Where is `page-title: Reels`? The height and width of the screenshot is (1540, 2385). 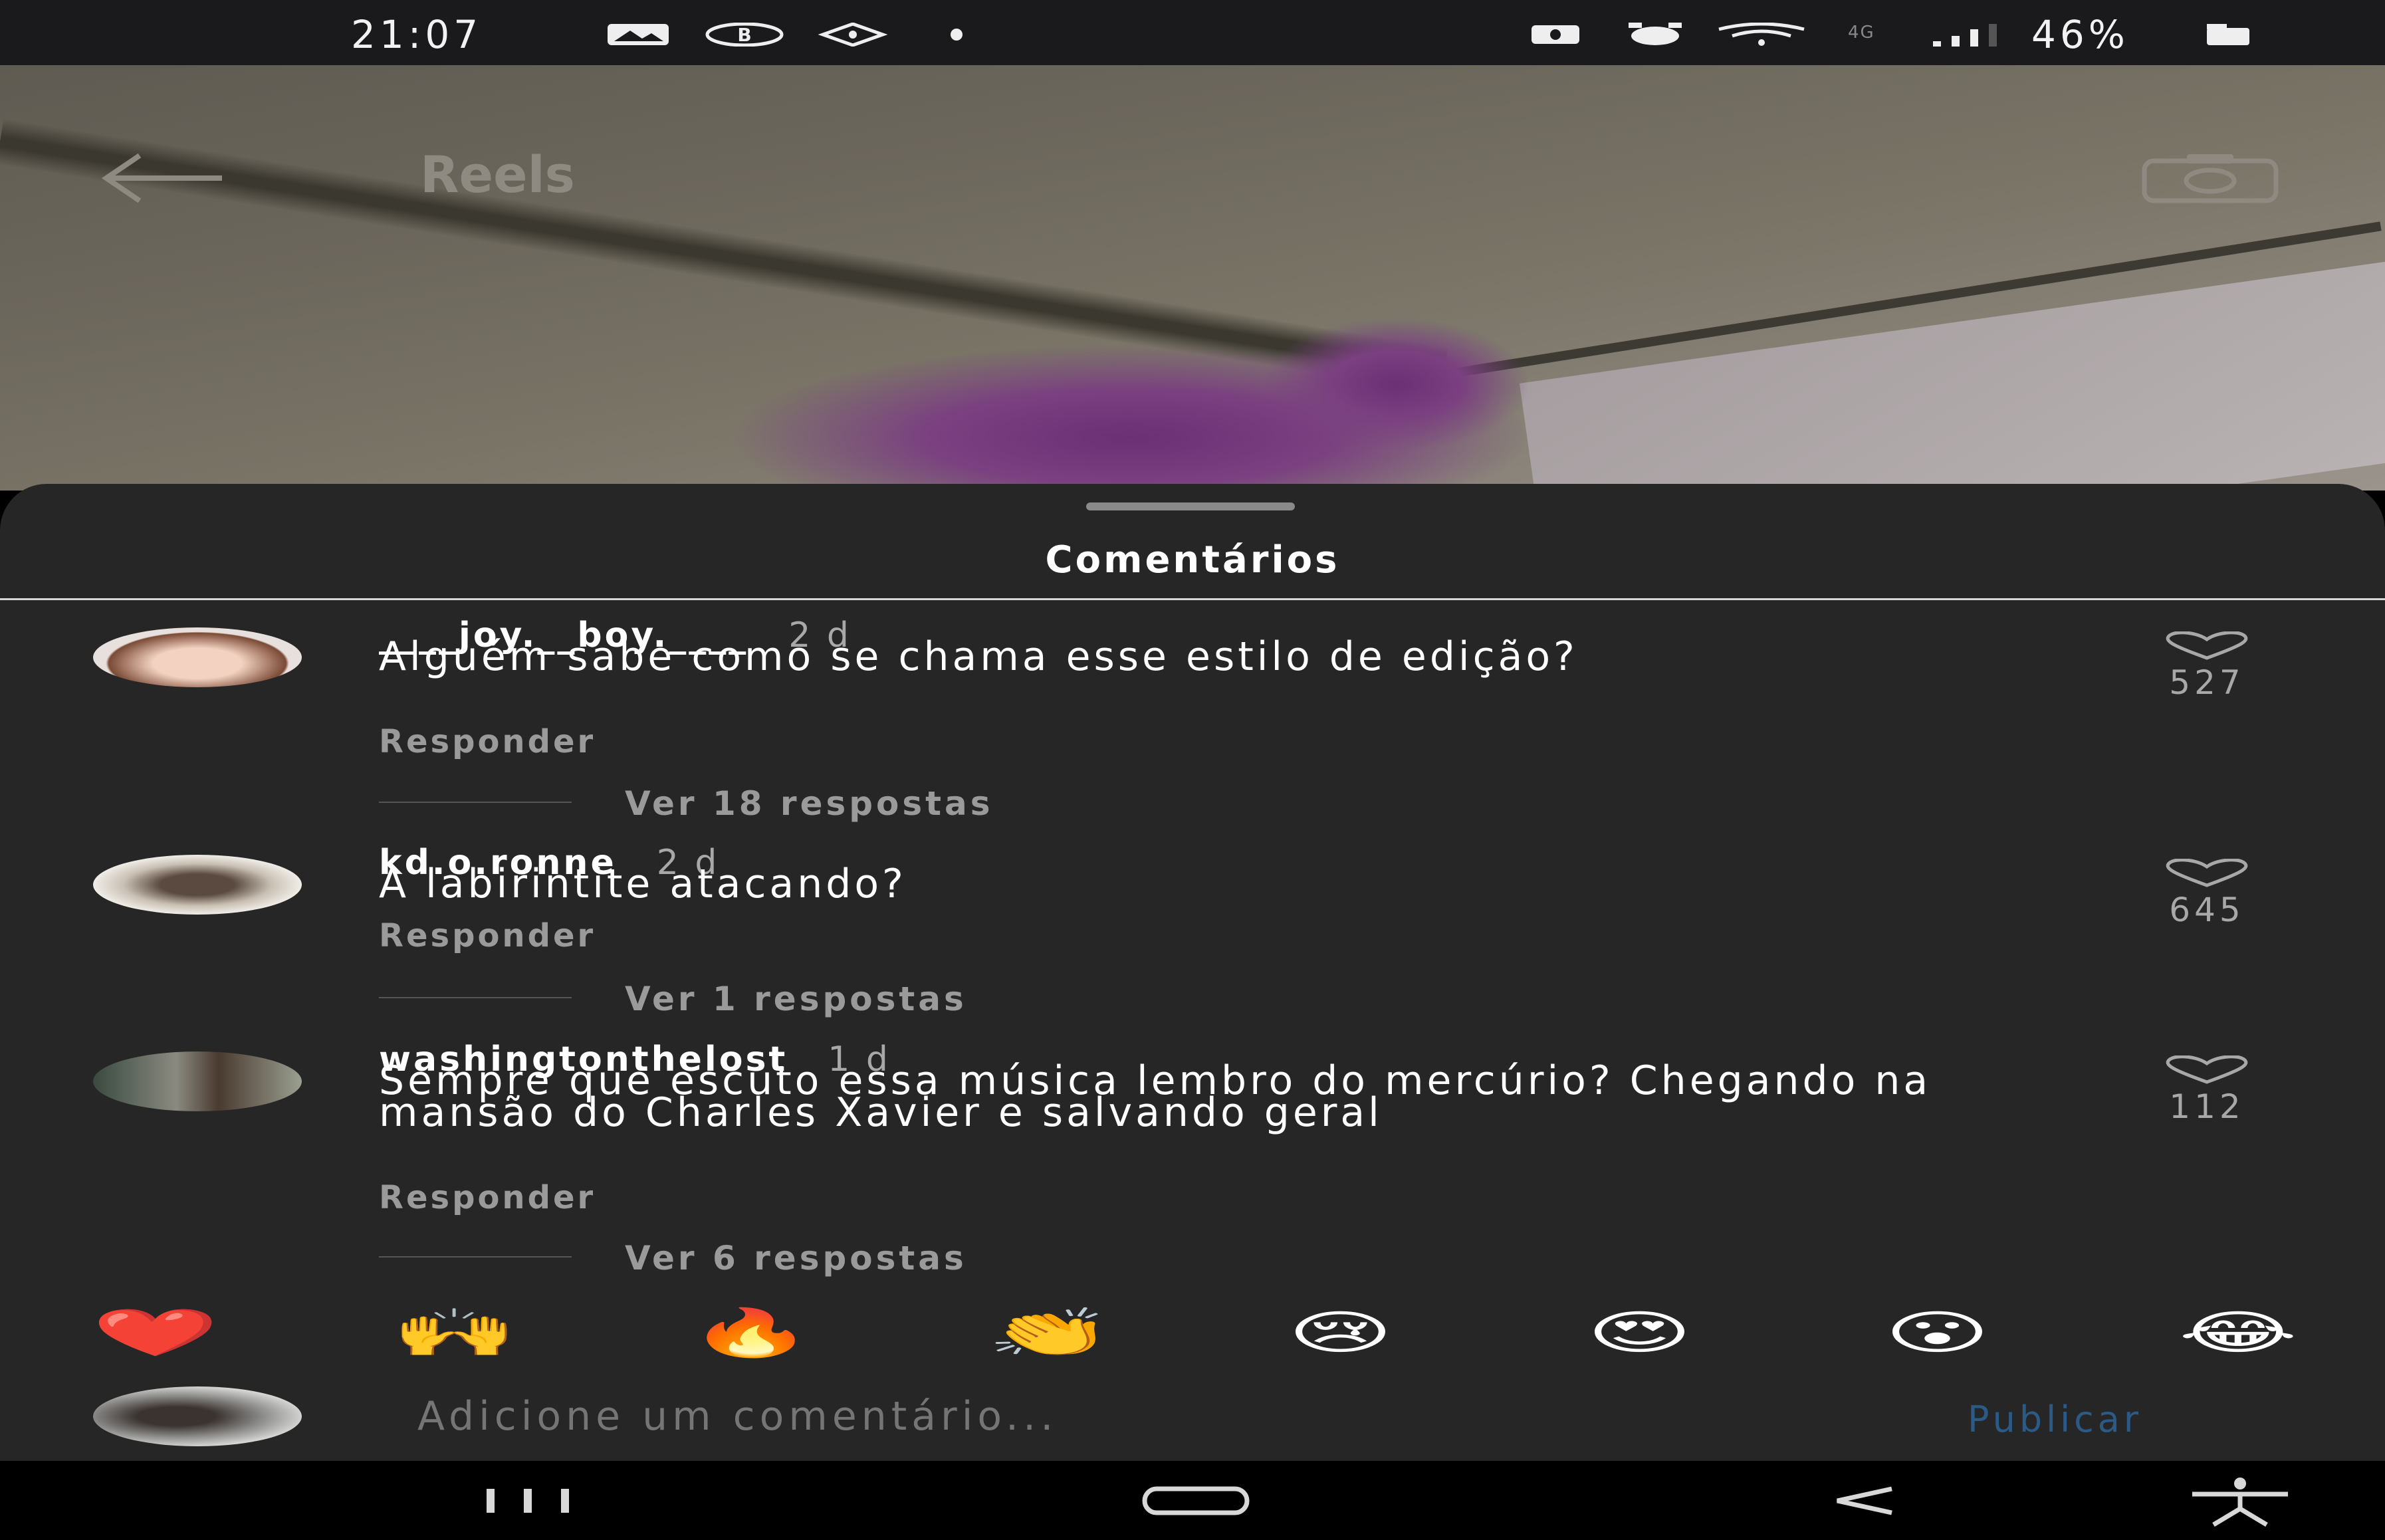 page-title: Reels is located at coordinates (497, 175).